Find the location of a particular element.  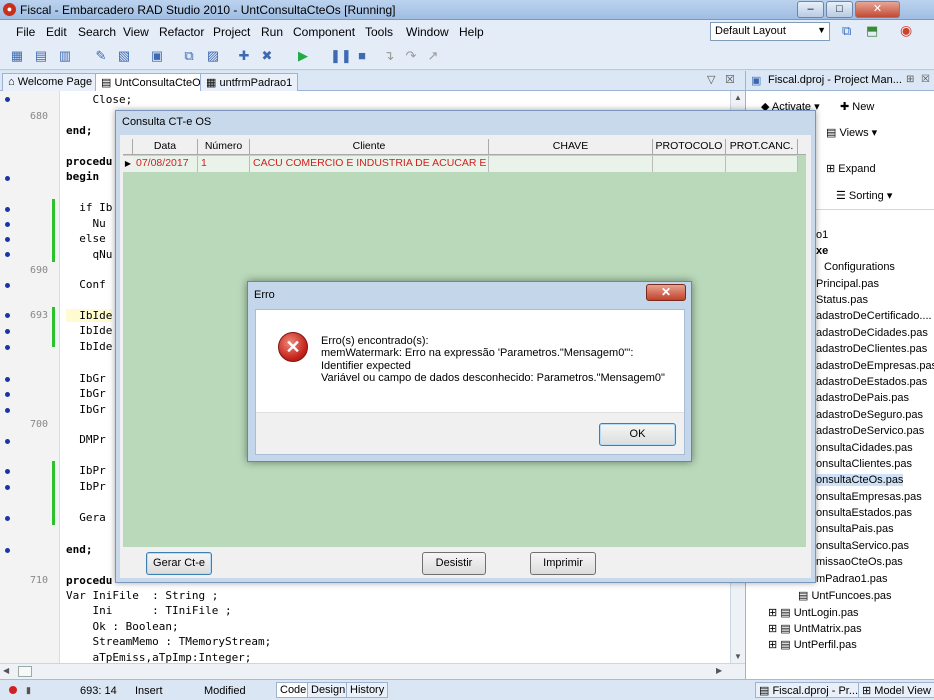

column-header-numero: Número is located at coordinates (224, 147).